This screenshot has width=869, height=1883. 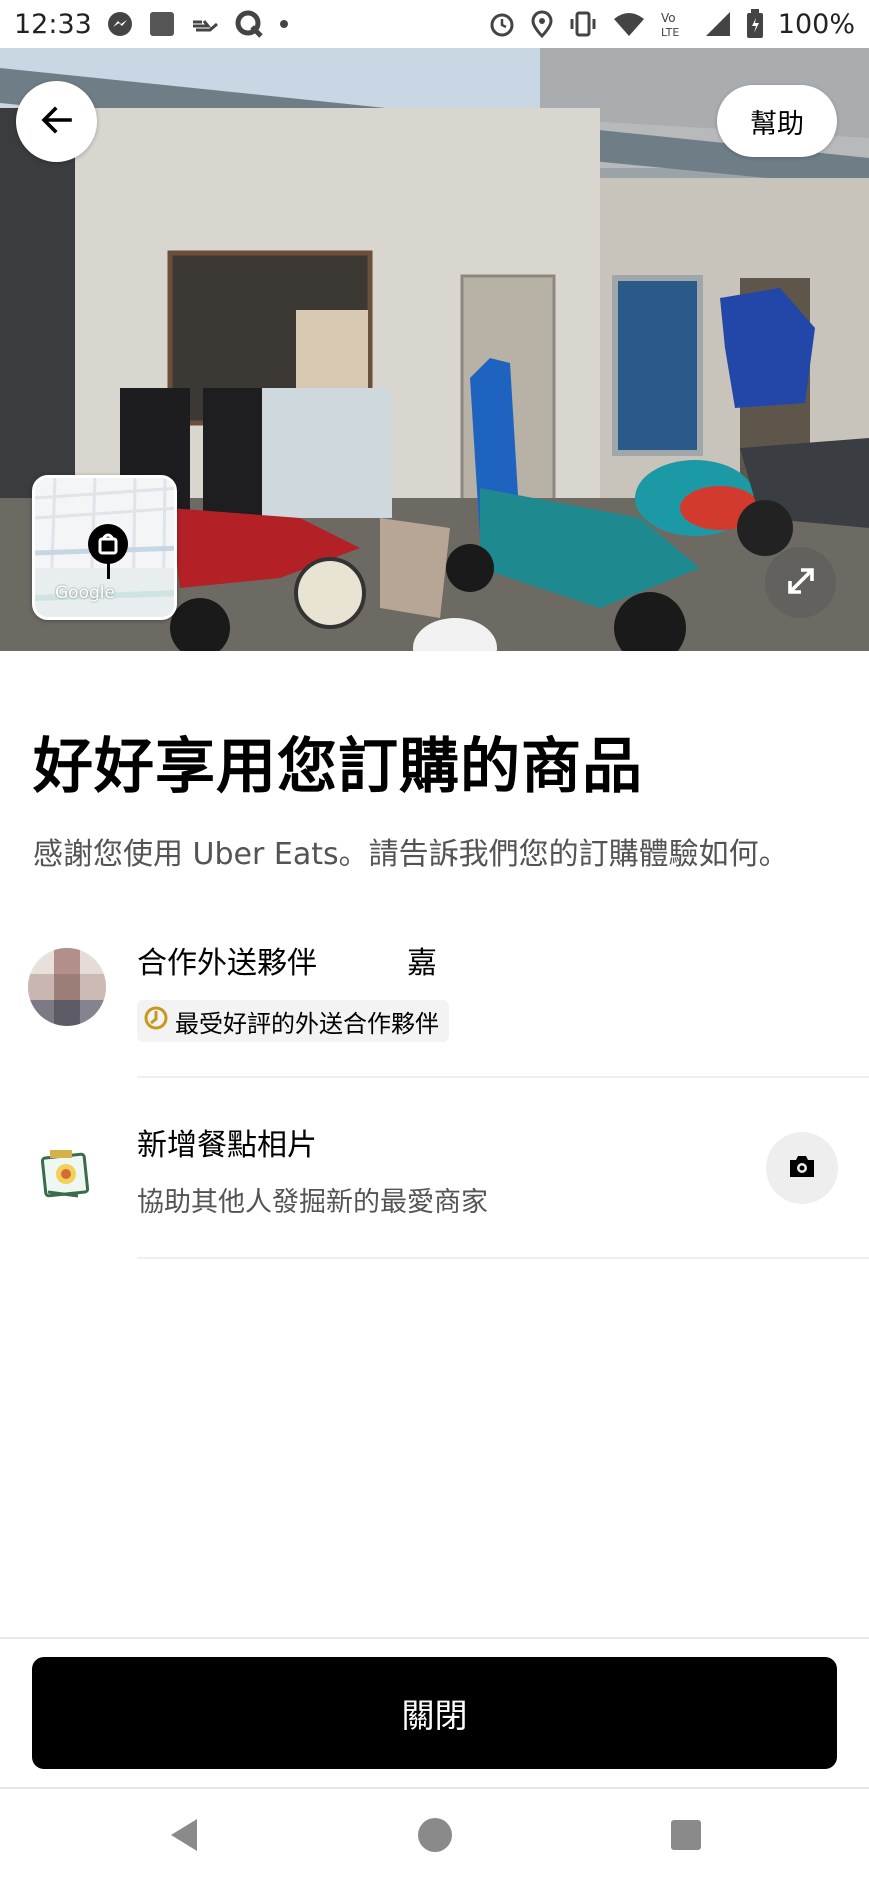 What do you see at coordinates (205, 24) in the screenshot?
I see `gesture-icon` at bounding box center [205, 24].